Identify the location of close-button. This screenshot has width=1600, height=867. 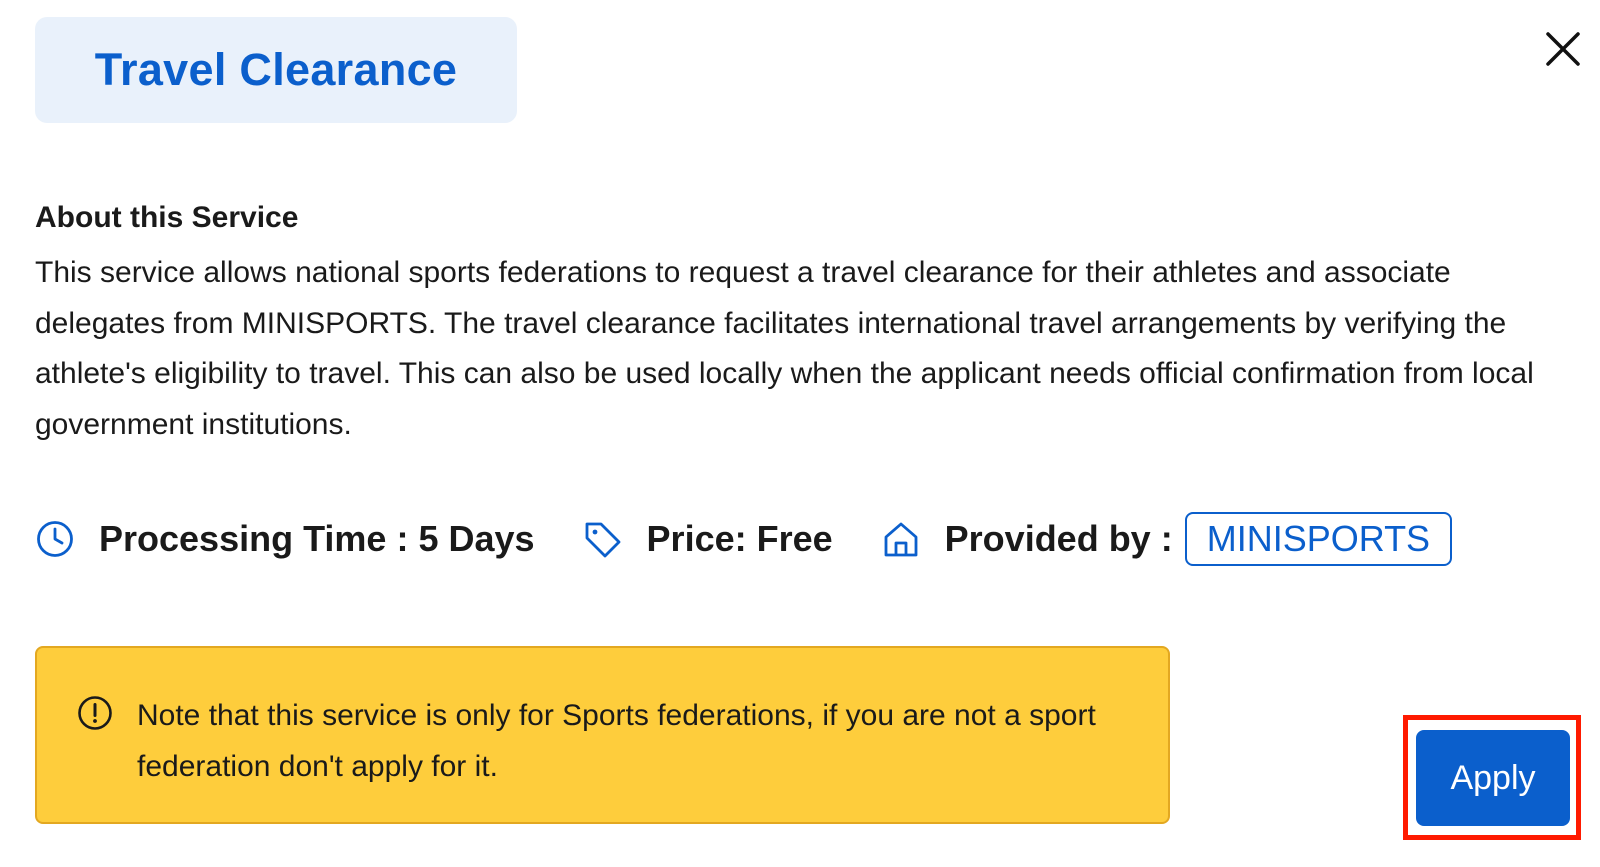
(1563, 49).